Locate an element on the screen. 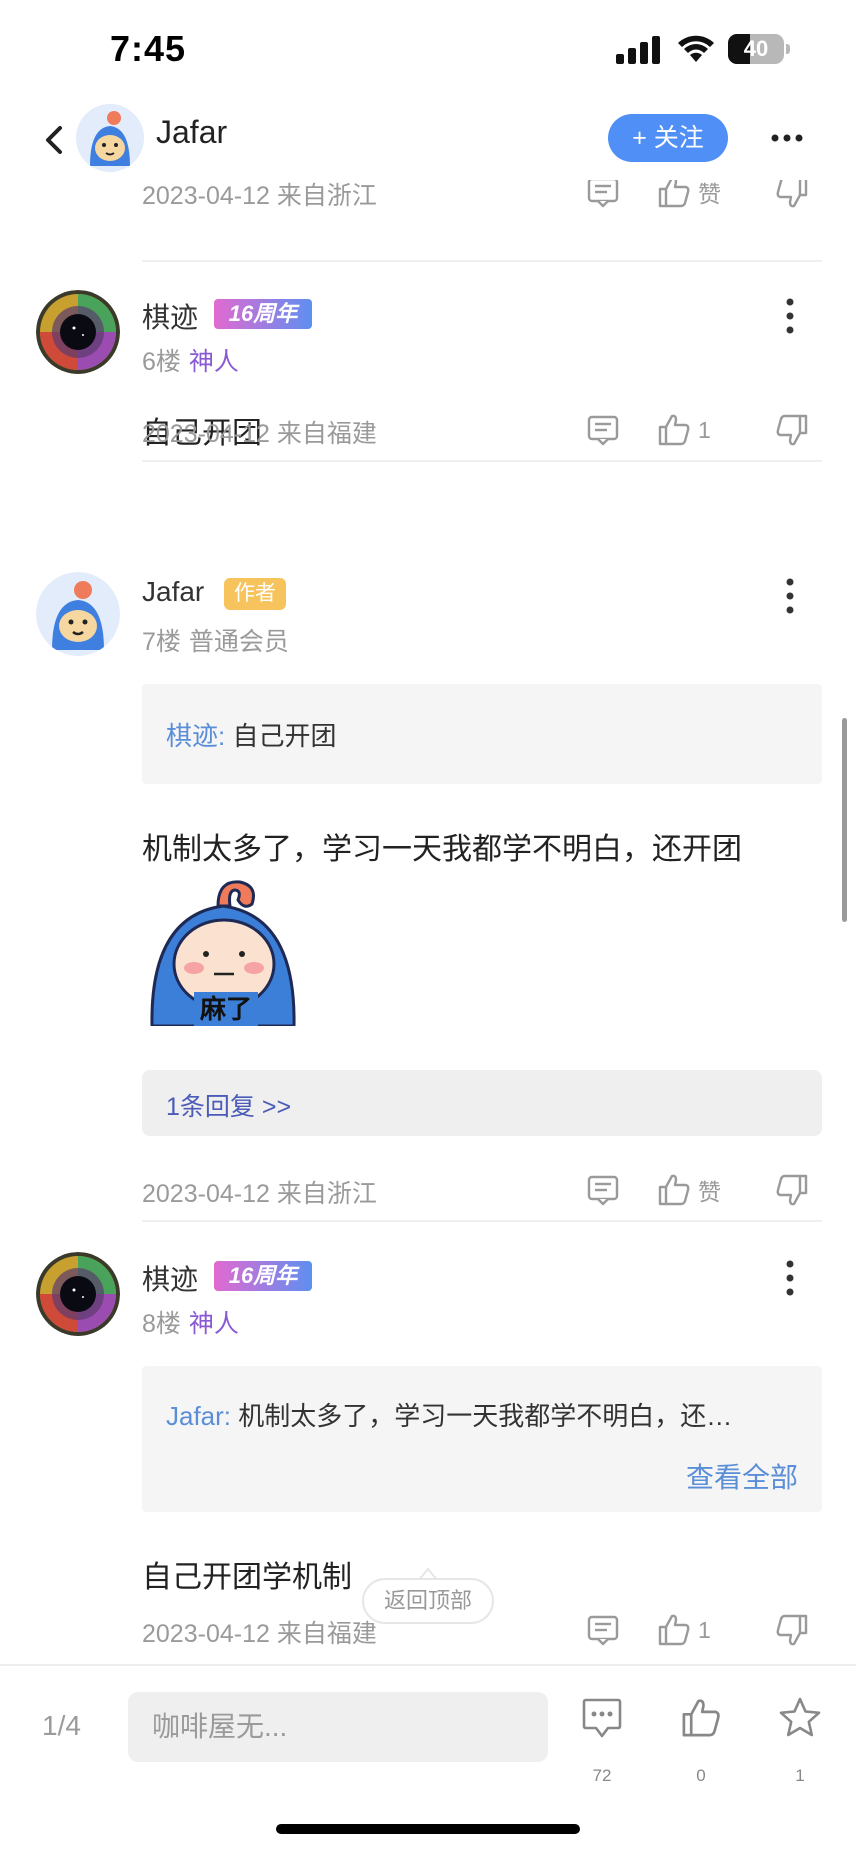  back-icon is located at coordinates (54, 140).